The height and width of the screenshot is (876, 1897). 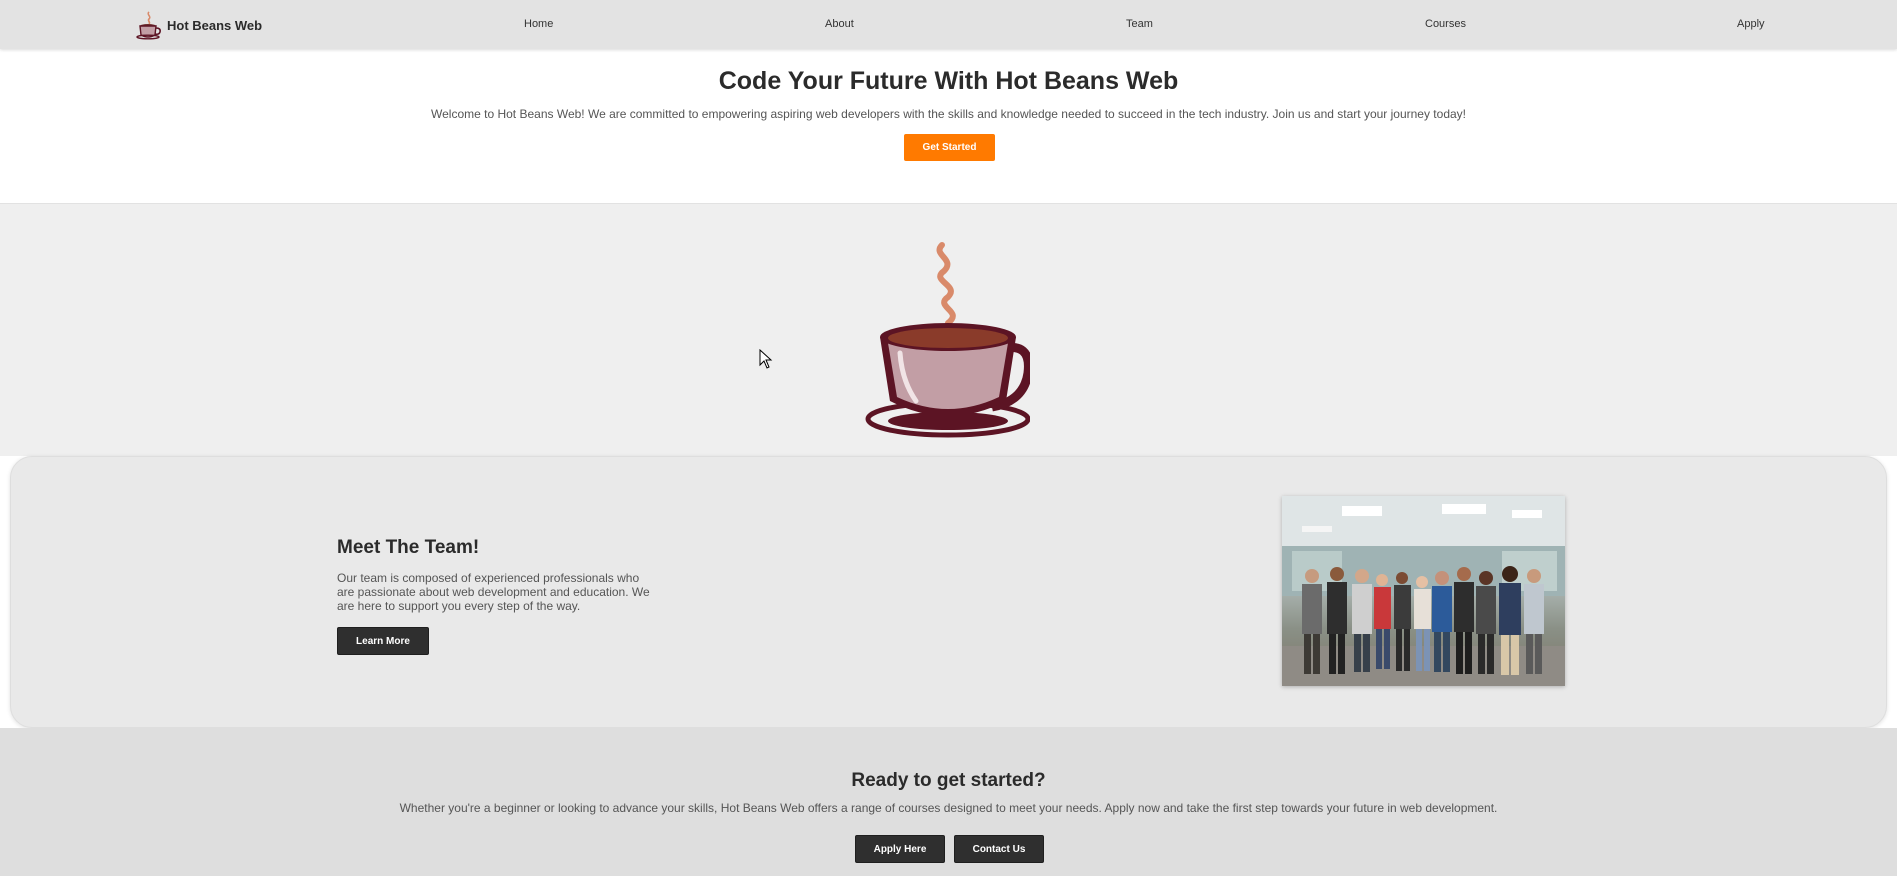 I want to click on mouse-pointer-icon, so click(x=766, y=359).